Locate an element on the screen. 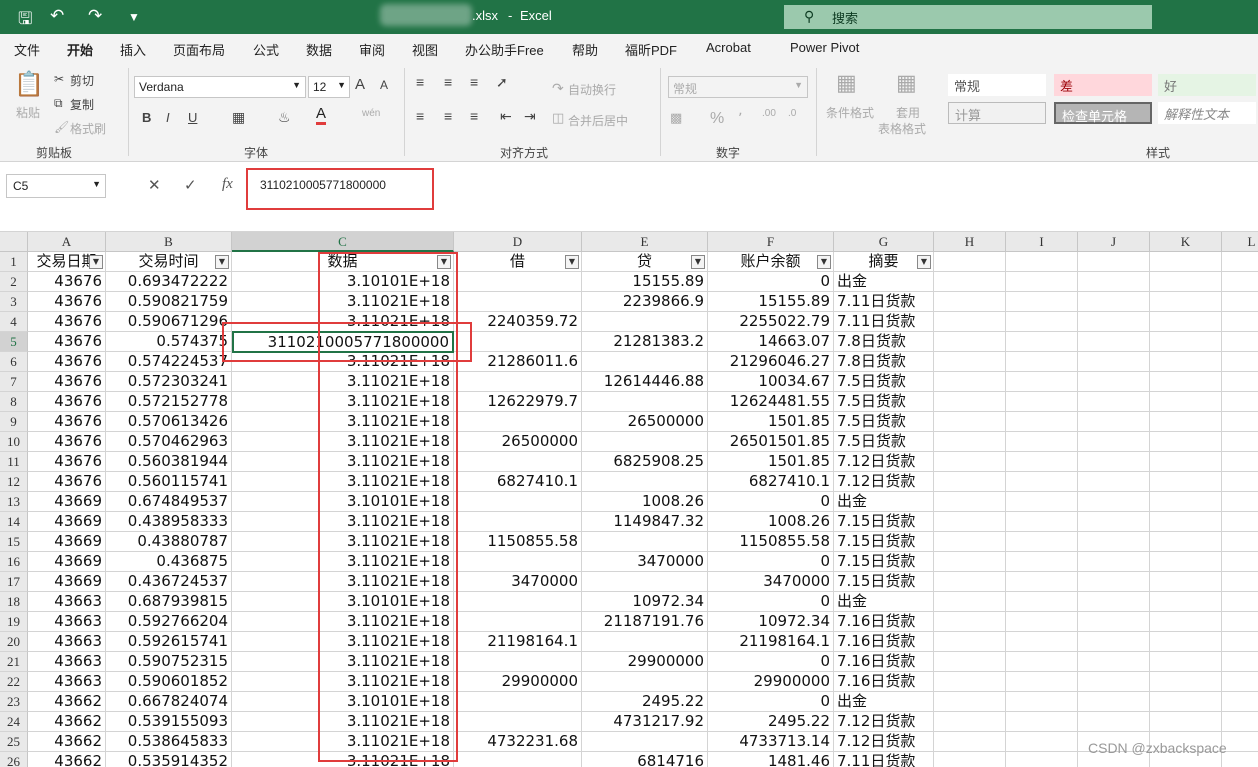 This screenshot has height=767, width=1258. tab-review: 审阅 is located at coordinates (372, 49).